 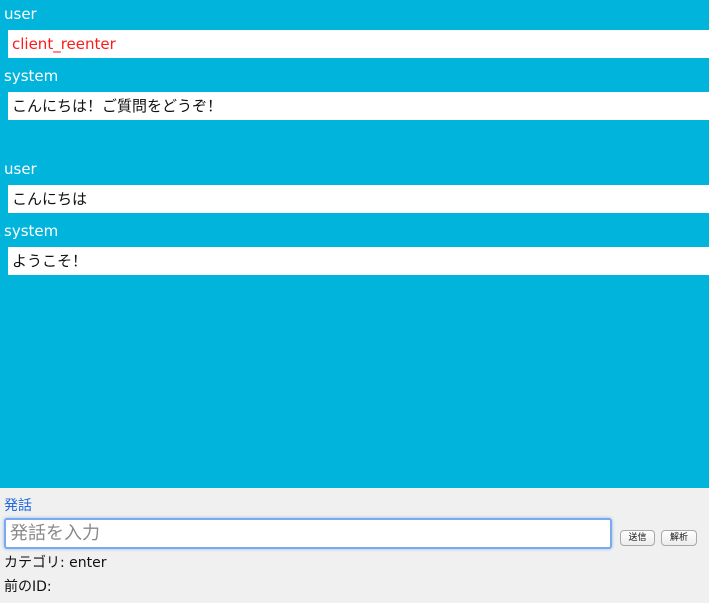 What do you see at coordinates (28, 587) in the screenshot?
I see `previous-id-text: 前のID:` at bounding box center [28, 587].